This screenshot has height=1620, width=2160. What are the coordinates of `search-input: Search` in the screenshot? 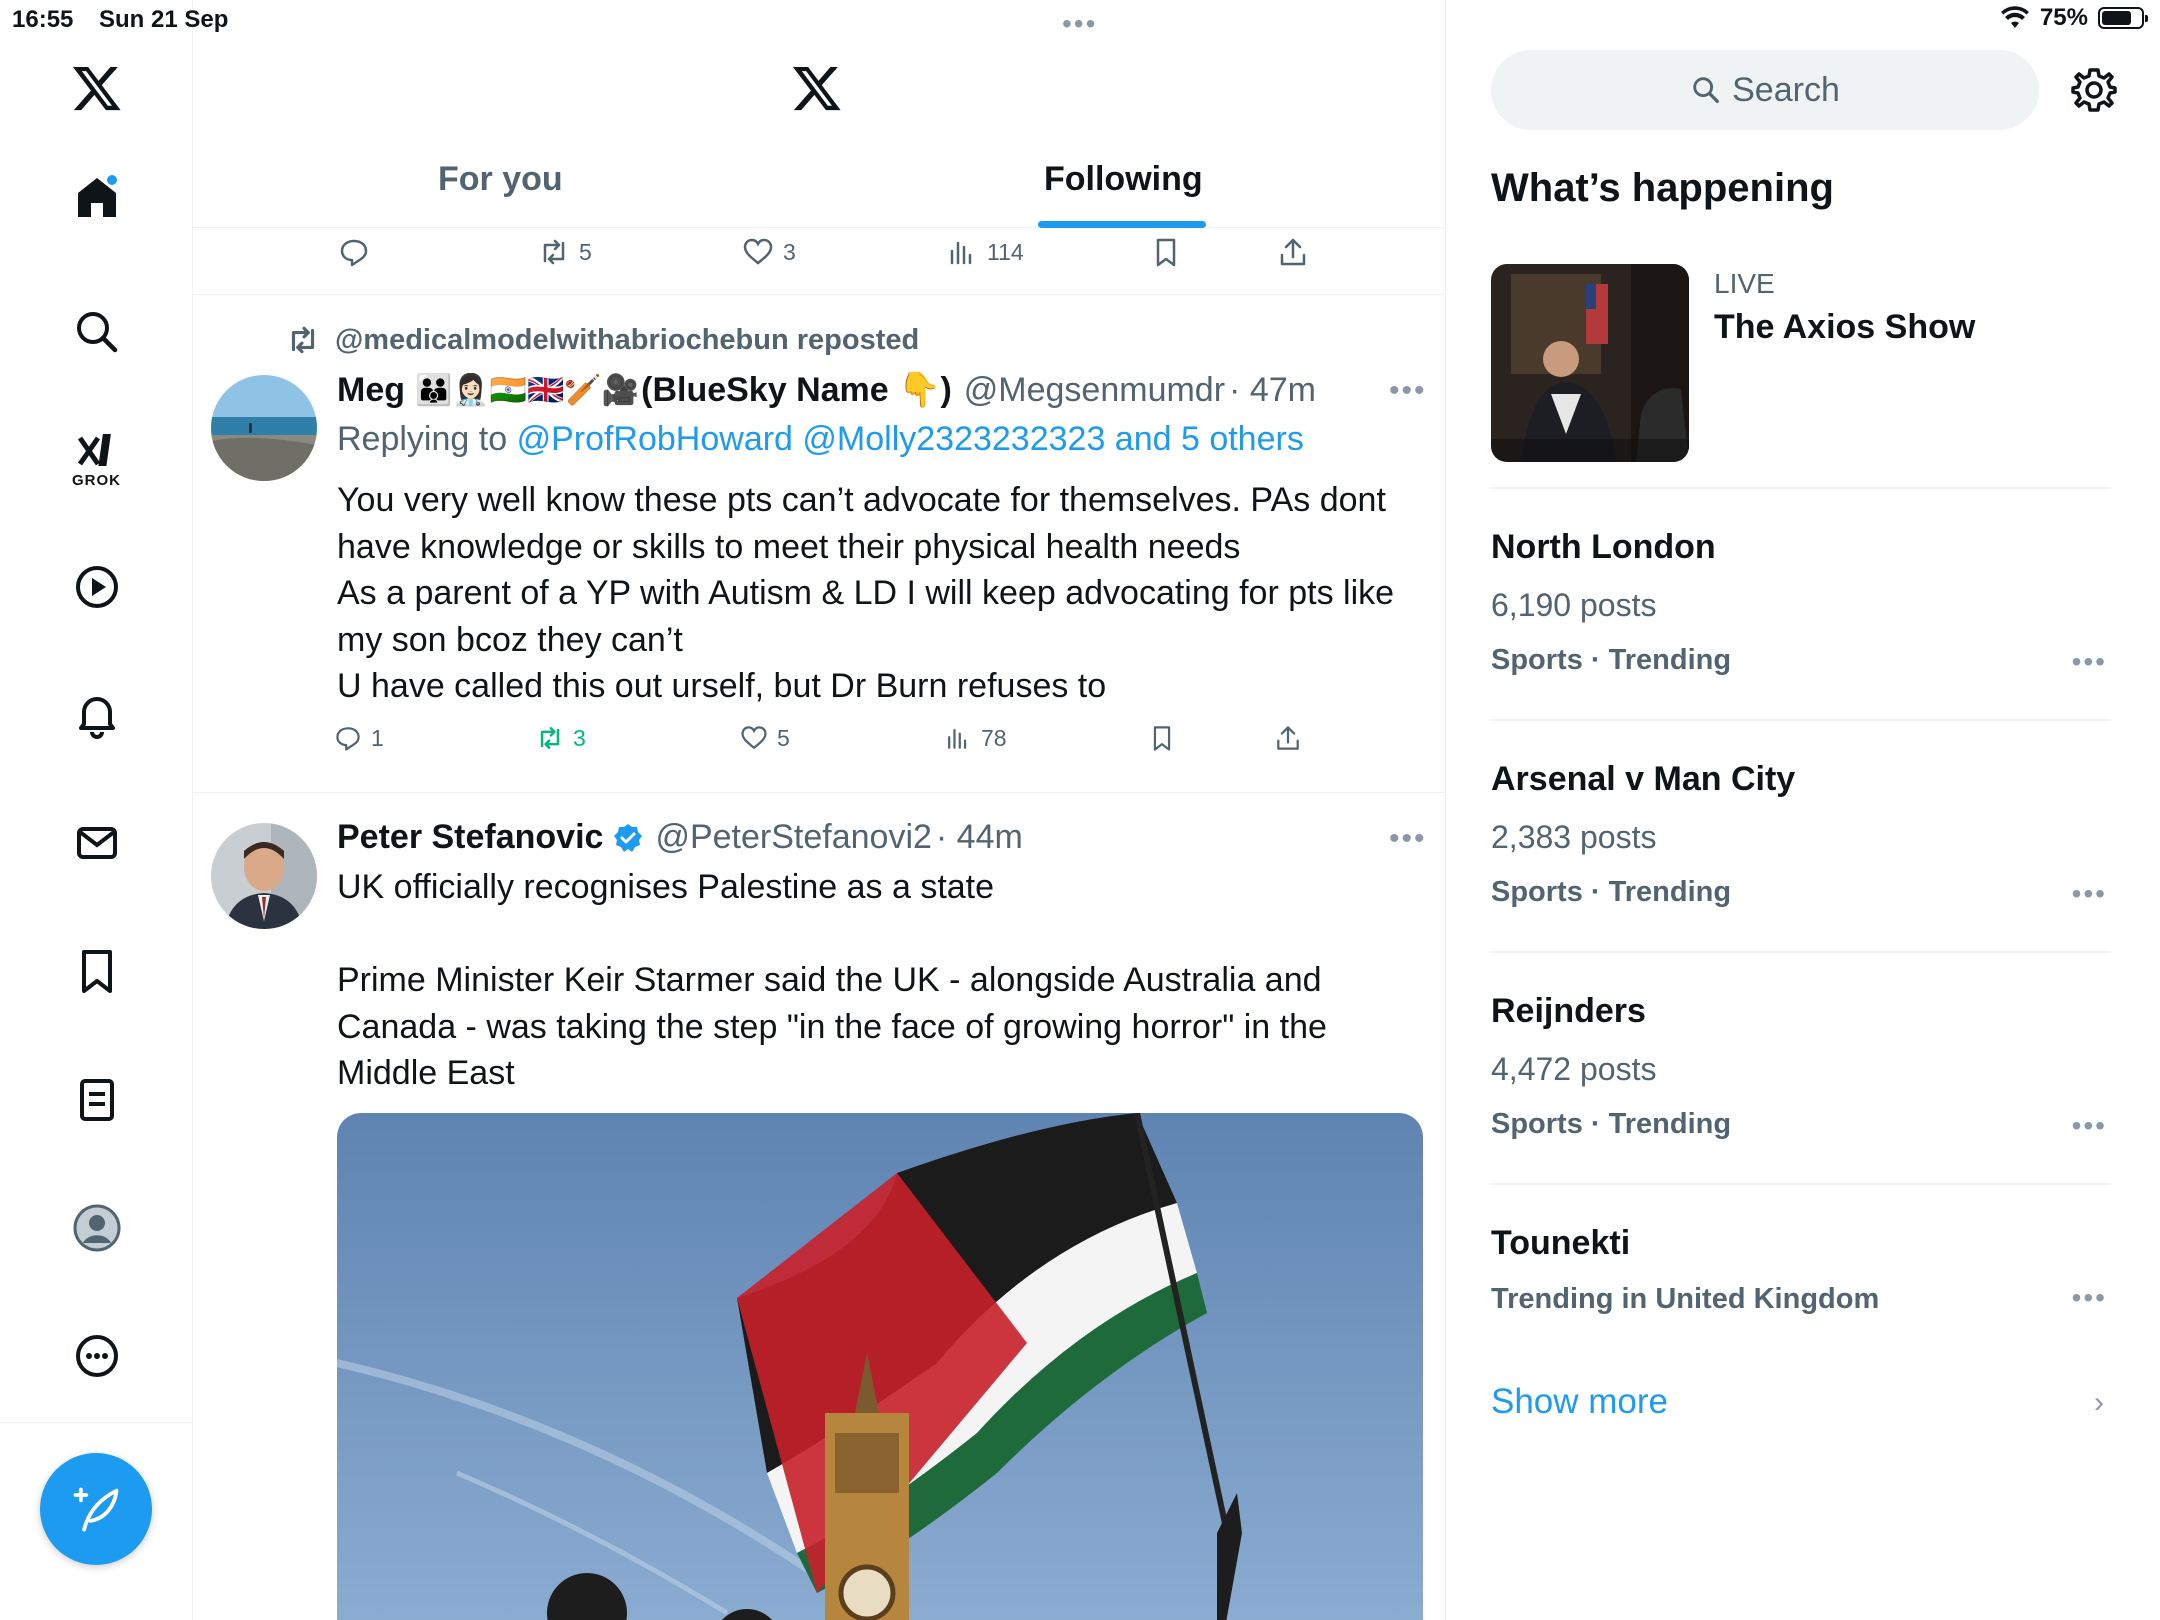 It's located at (1765, 90).